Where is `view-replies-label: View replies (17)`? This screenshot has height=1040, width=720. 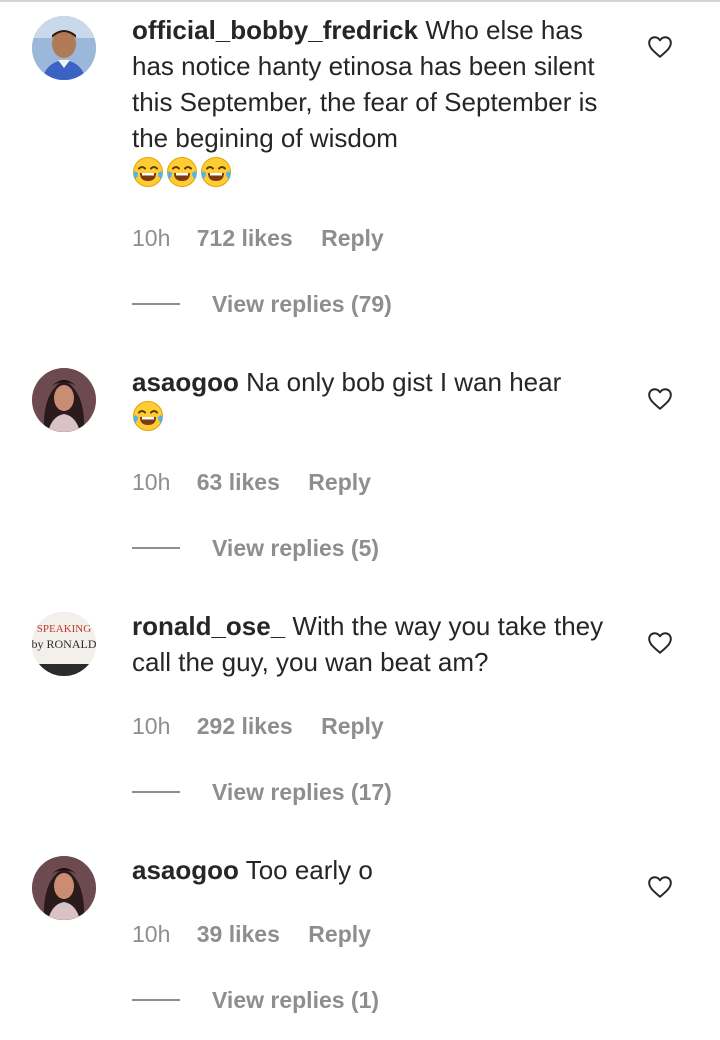 view-replies-label: View replies (17) is located at coordinates (302, 792).